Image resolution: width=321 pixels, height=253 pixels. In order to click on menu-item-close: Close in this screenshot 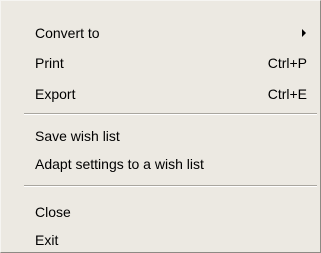, I will do `click(160, 212)`.